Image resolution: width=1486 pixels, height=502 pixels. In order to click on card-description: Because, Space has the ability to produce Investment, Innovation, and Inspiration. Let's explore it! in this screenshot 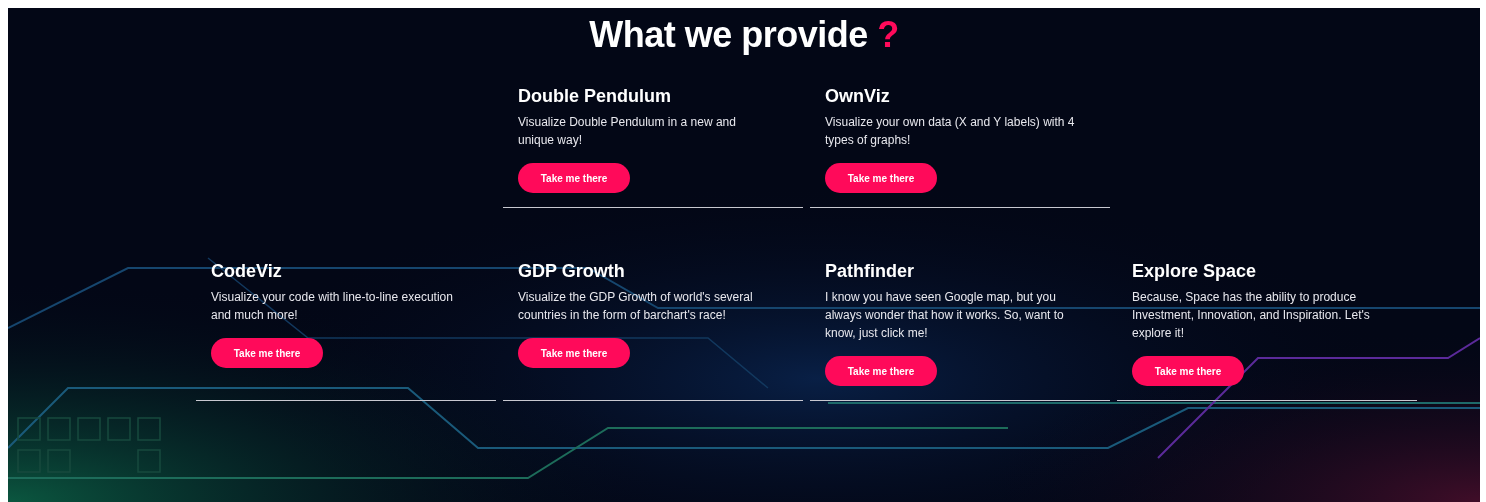, I will do `click(1251, 315)`.